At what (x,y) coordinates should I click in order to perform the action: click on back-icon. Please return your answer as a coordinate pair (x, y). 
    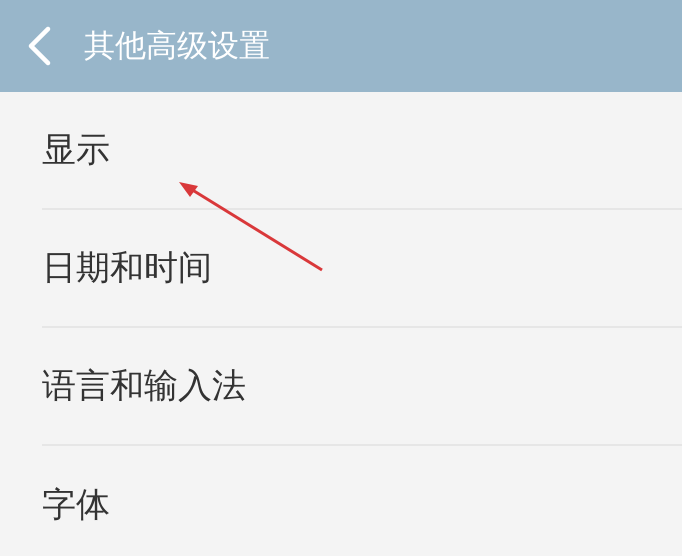
    Looking at the image, I should click on (39, 46).